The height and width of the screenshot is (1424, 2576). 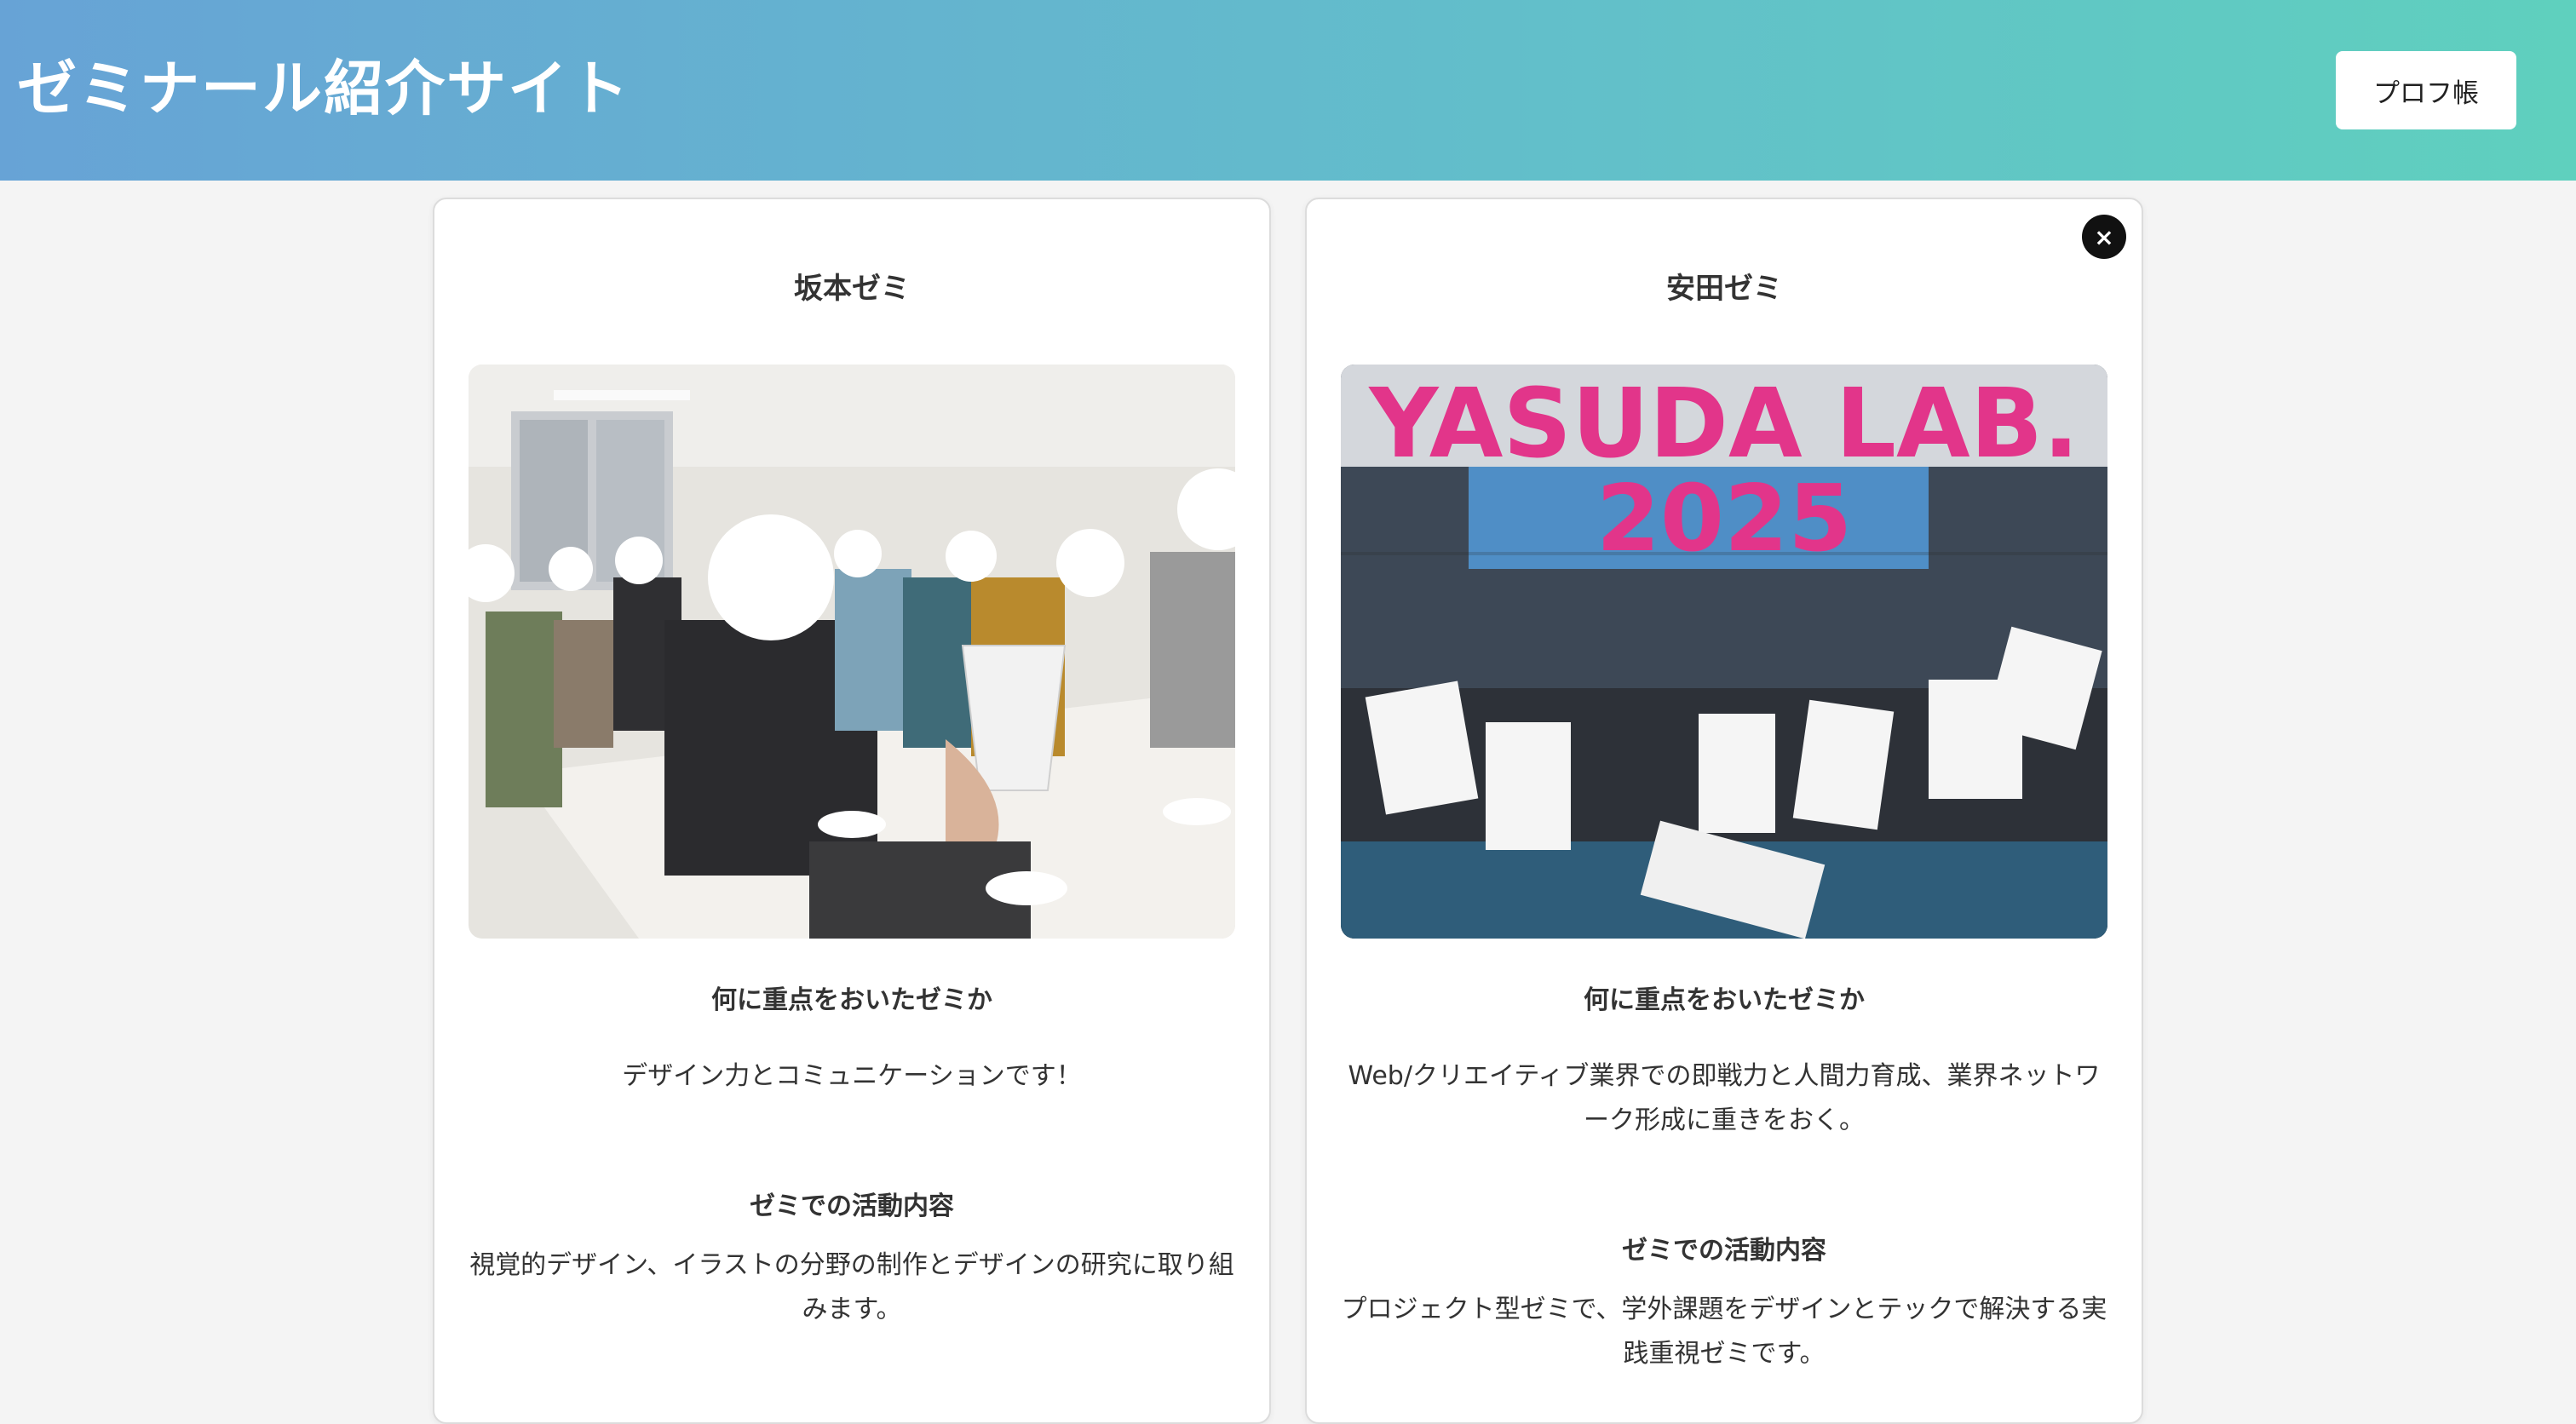 I want to click on profile-book-button: プロフ帳, so click(x=2426, y=90).